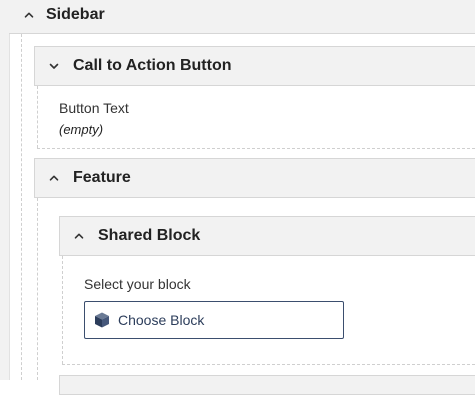 This screenshot has height=395, width=475. Describe the element at coordinates (21, 207) in the screenshot. I see `sidebar-indent-guide` at that location.